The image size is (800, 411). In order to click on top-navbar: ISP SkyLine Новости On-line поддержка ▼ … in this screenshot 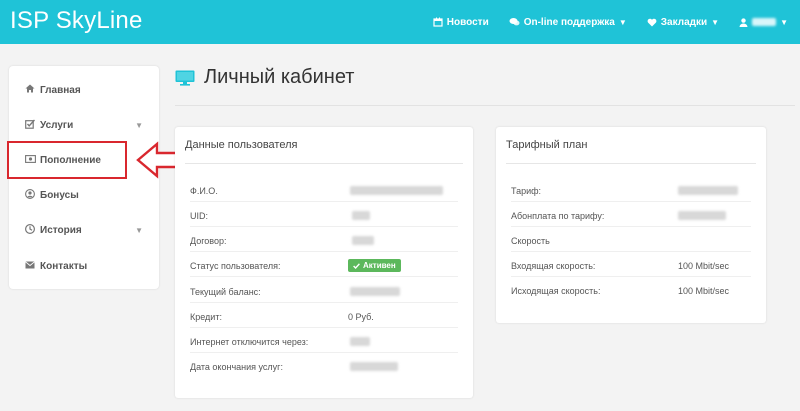, I will do `click(400, 22)`.